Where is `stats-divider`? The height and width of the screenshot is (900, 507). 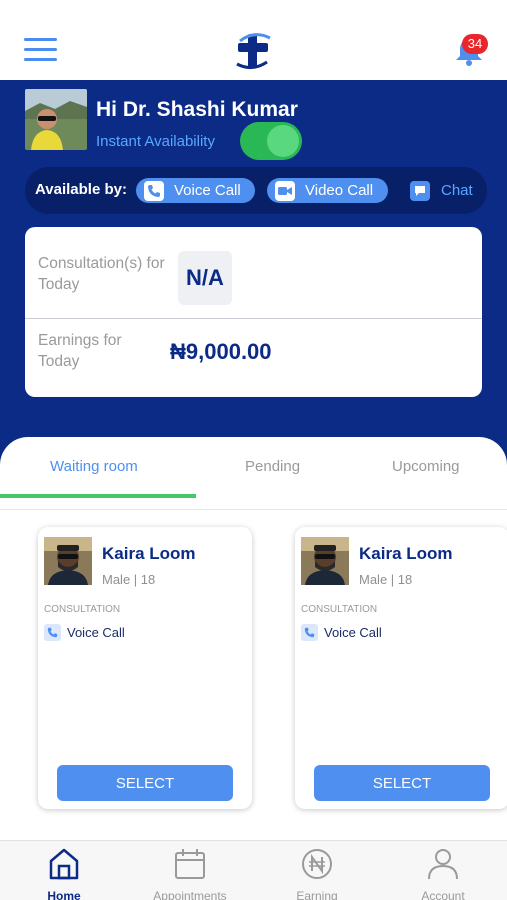
stats-divider is located at coordinates (253, 318).